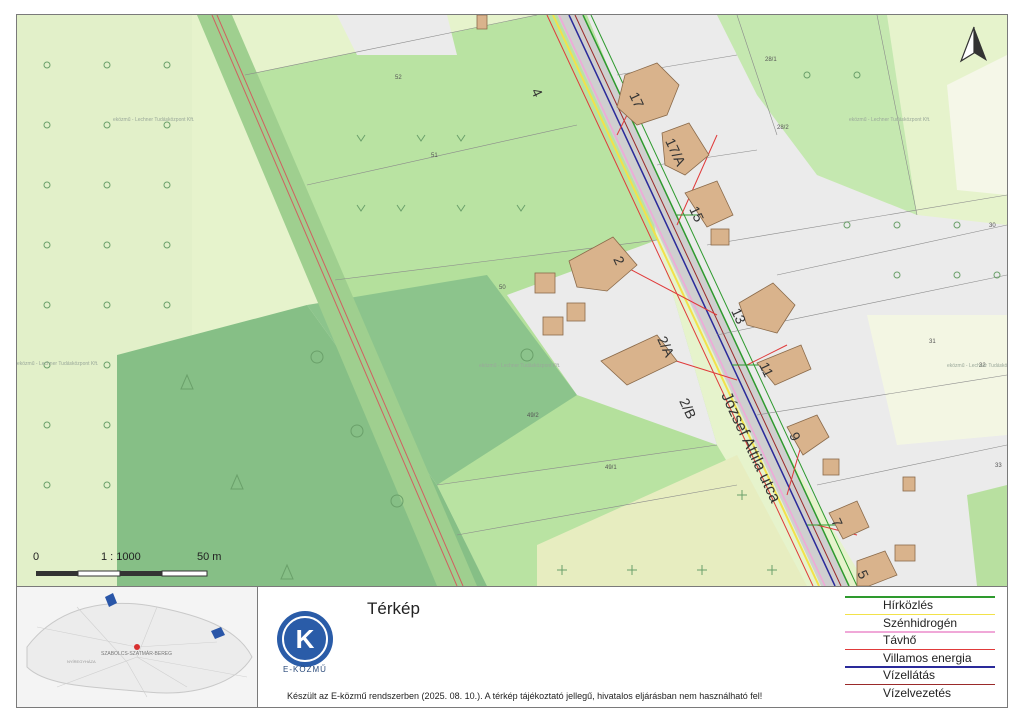 The height and width of the screenshot is (724, 1024). I want to click on legend-item-telecom: Hírközlés, so click(920, 604).